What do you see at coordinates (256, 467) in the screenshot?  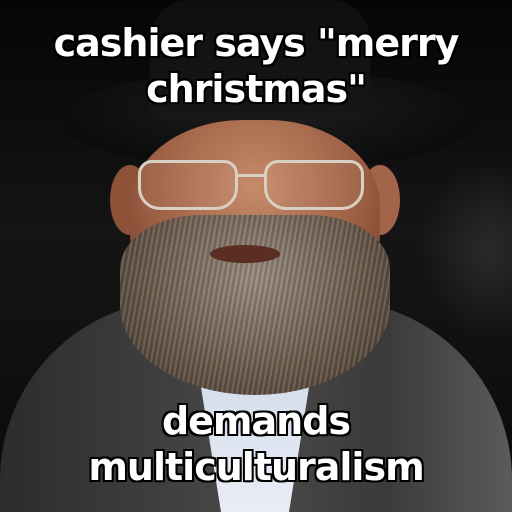 I see `bottom-caption-line-2: multiculturalism` at bounding box center [256, 467].